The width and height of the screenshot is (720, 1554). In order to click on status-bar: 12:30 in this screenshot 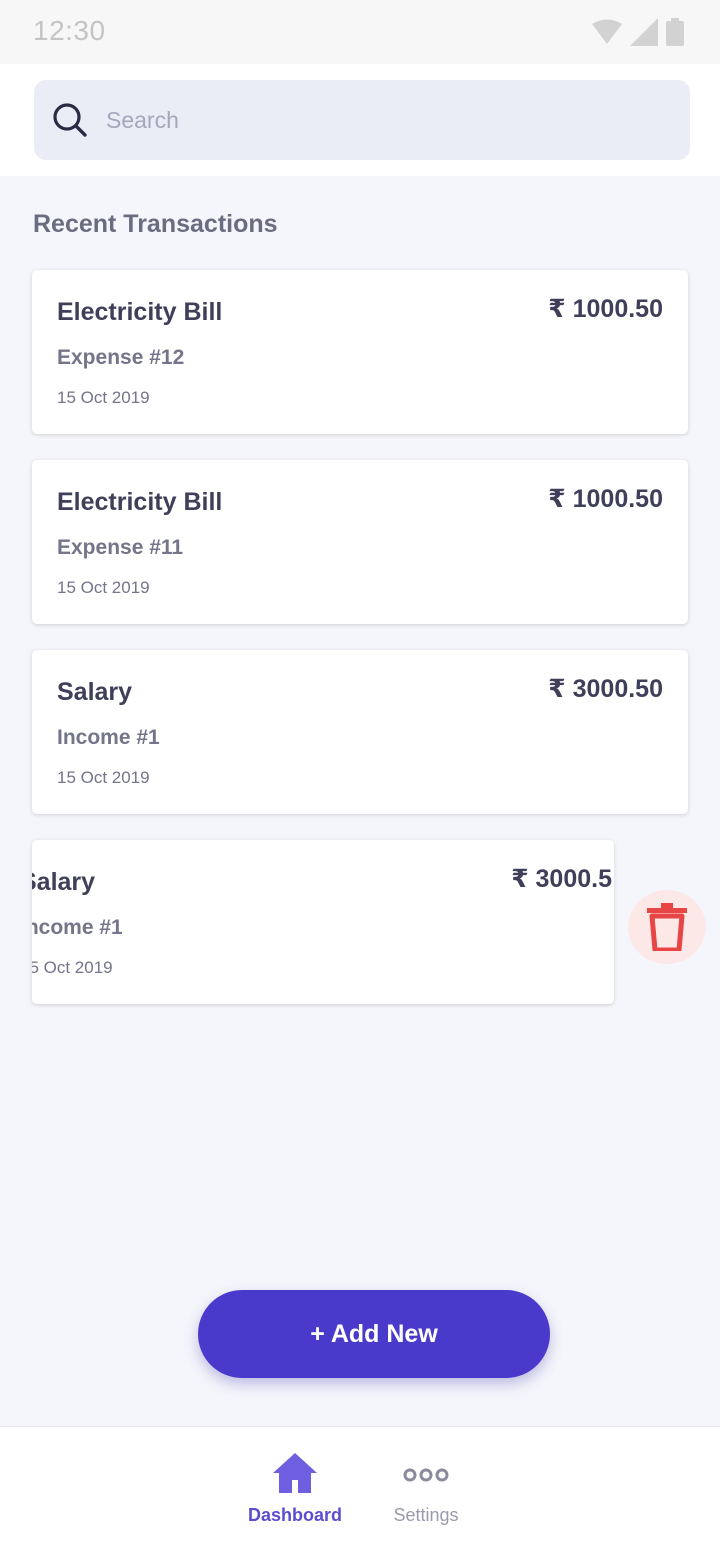, I will do `click(360, 32)`.